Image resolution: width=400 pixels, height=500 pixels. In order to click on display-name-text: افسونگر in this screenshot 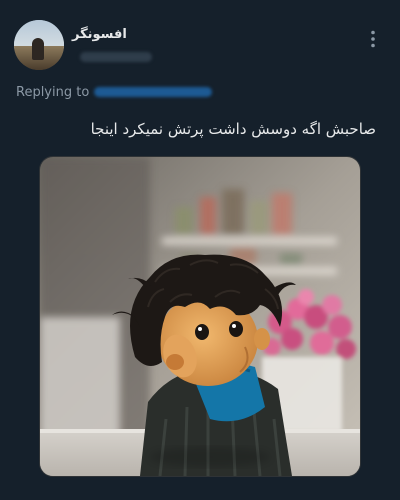, I will do `click(99, 35)`.